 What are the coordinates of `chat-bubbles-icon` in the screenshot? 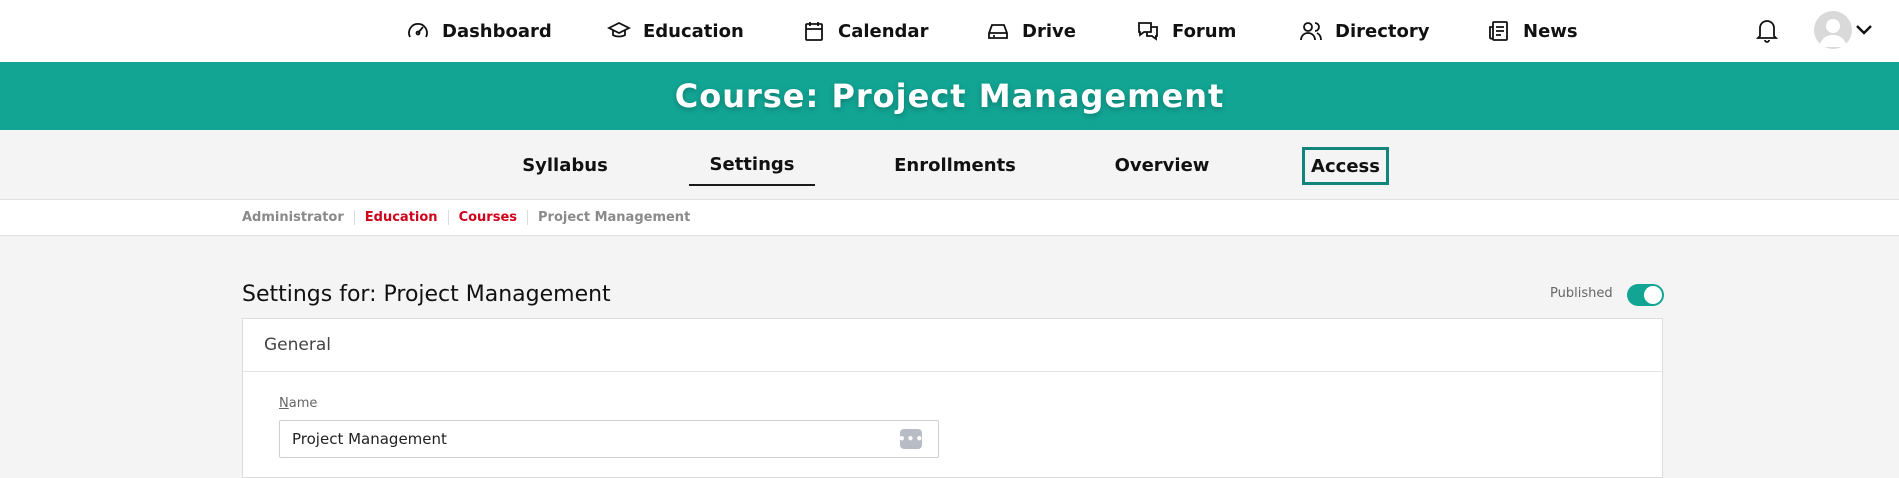 It's located at (1148, 31).